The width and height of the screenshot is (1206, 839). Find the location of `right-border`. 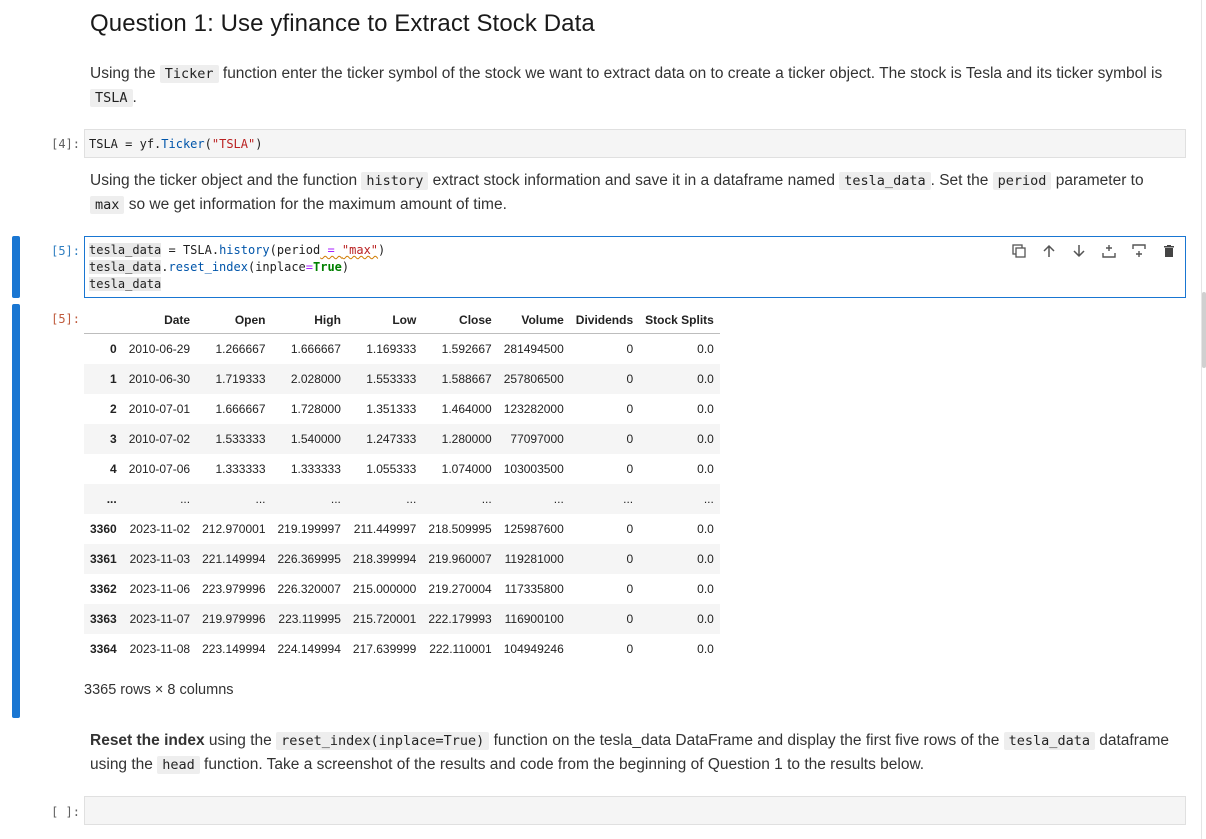

right-border is located at coordinates (1201, 419).